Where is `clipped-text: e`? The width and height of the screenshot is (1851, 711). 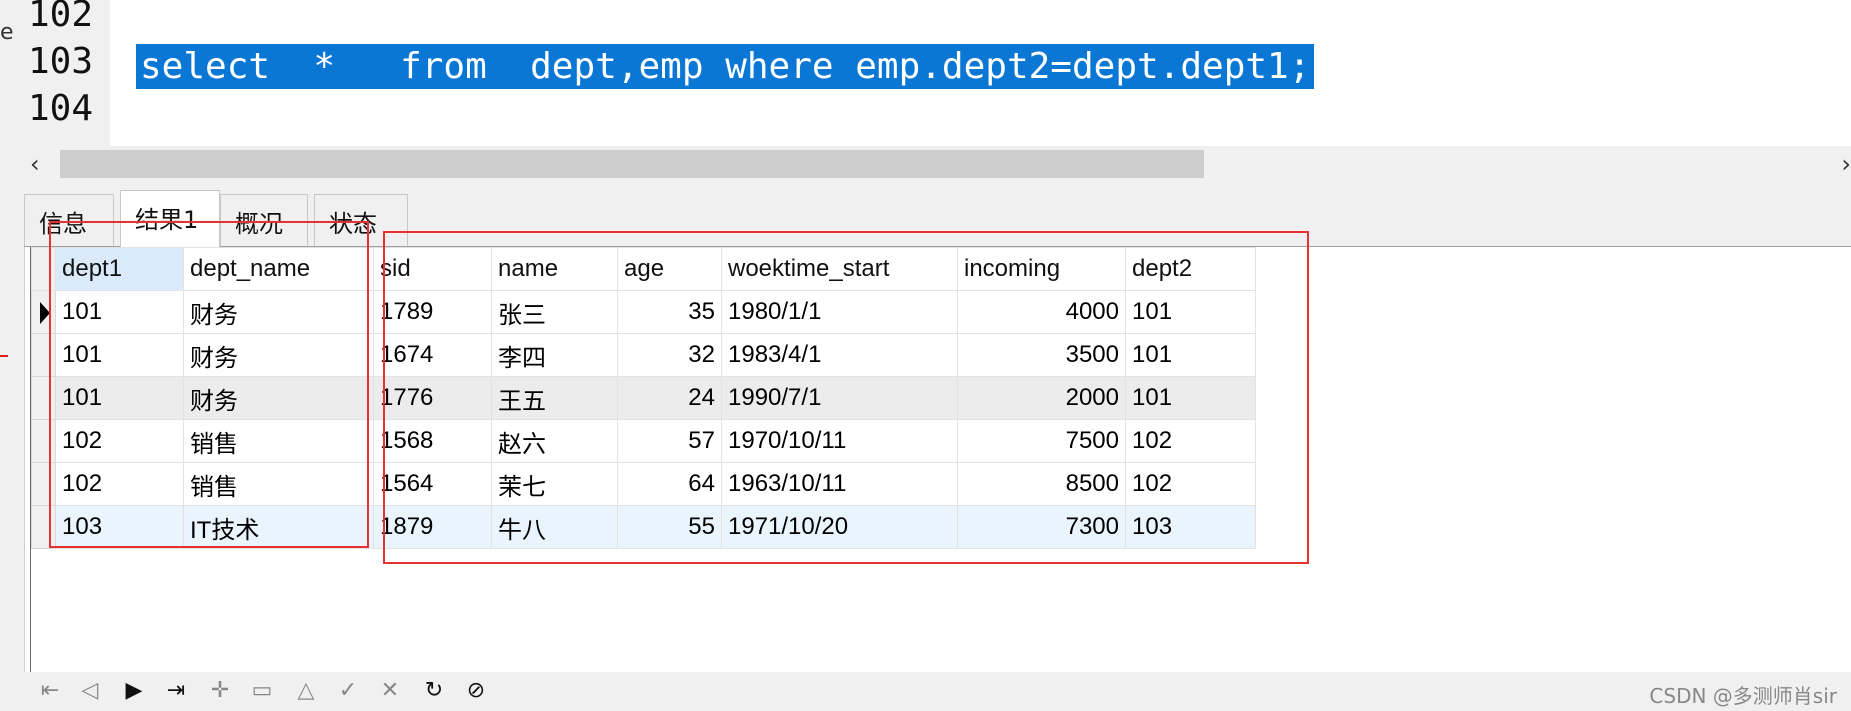 clipped-text: e is located at coordinates (7, 32).